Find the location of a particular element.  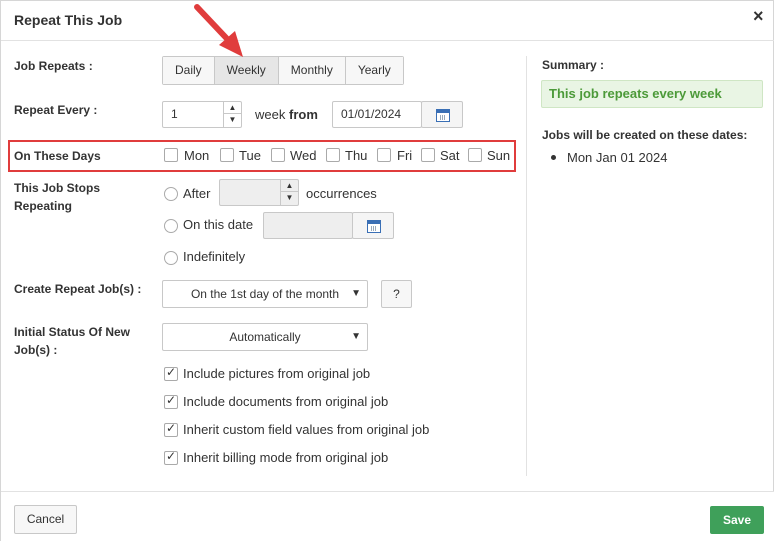

start-date-field: 01/01/2024 is located at coordinates (377, 114).